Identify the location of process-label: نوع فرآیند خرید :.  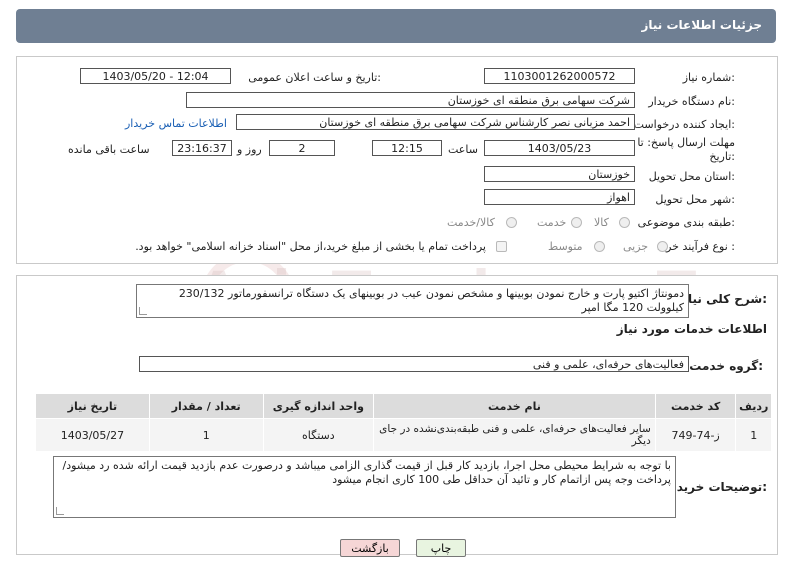
(696, 246).